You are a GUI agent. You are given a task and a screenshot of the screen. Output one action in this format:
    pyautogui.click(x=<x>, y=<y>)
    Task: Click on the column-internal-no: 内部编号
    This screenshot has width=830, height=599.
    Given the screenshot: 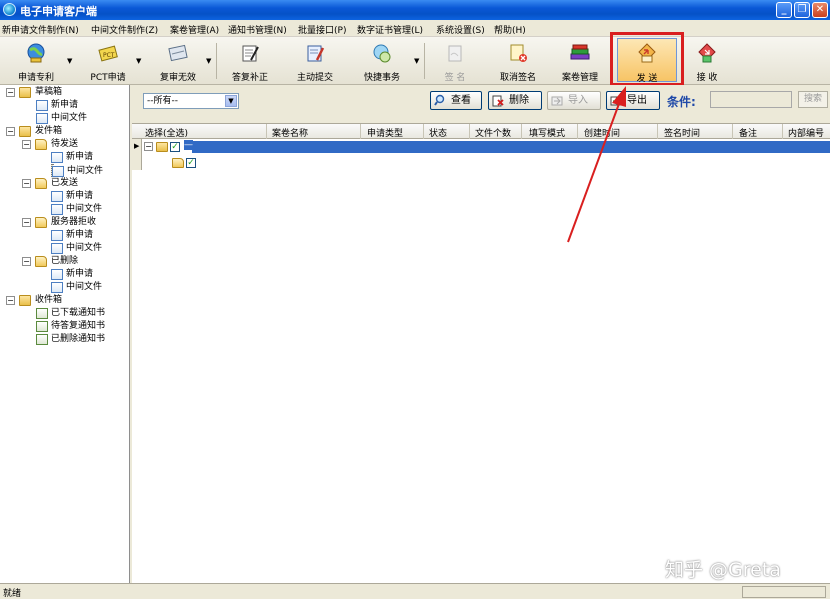 What is the action you would take?
    pyautogui.click(x=806, y=132)
    